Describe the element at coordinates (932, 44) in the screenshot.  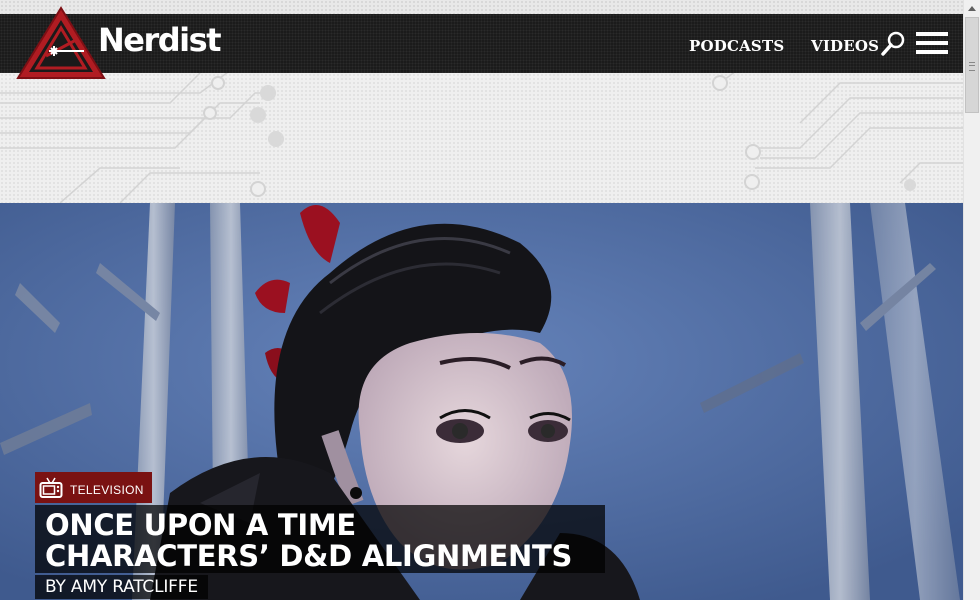
I see `hamburger-menu-icon` at that location.